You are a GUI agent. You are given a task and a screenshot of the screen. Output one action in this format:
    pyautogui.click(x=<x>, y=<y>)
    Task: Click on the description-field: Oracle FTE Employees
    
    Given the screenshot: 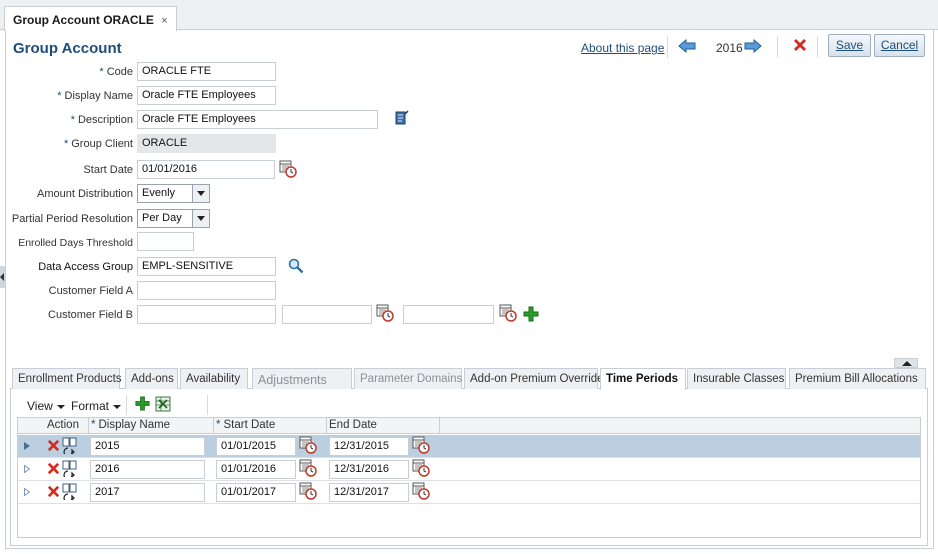 What is the action you would take?
    pyautogui.click(x=257, y=119)
    